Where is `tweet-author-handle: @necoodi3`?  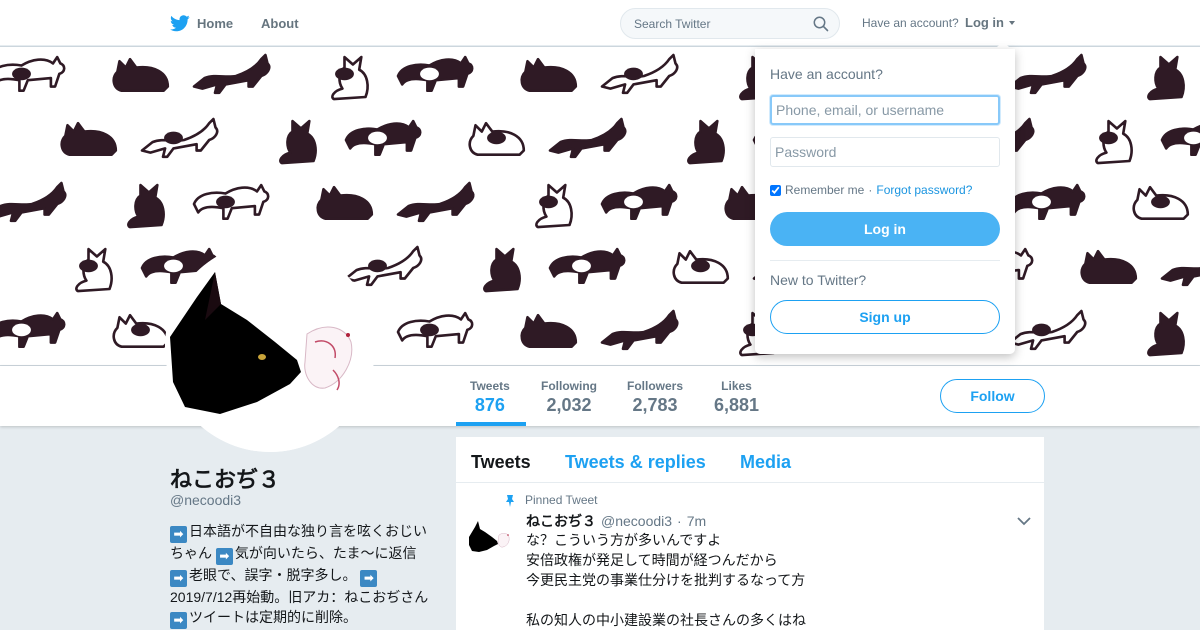
tweet-author-handle: @necoodi3 is located at coordinates (636, 521).